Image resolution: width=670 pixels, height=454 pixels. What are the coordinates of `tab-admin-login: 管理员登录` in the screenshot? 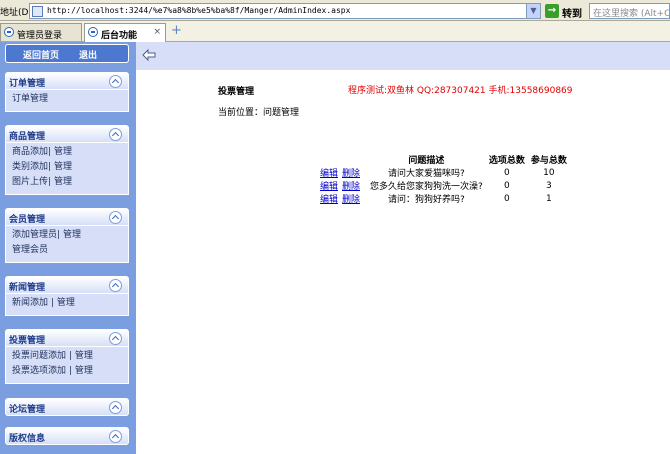 It's located at (41, 32).